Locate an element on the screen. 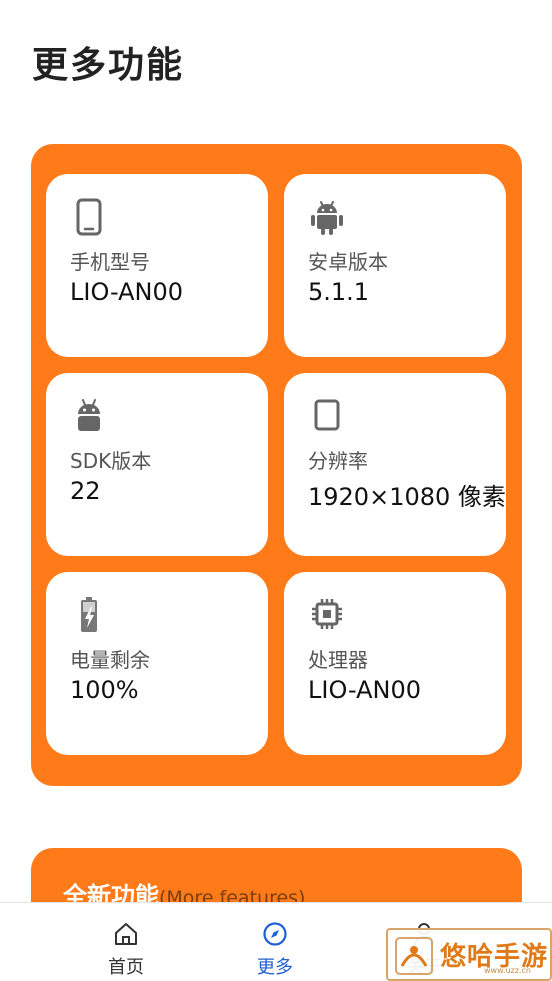 This screenshot has height=981, width=552. nav-label: 首页 is located at coordinates (126, 967).